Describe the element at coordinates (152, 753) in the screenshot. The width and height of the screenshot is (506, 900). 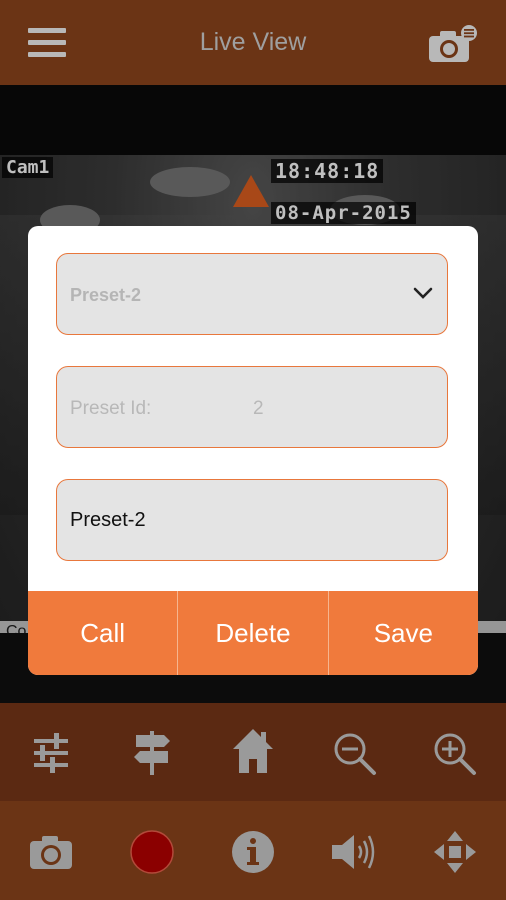
I see `signpost-icon` at that location.